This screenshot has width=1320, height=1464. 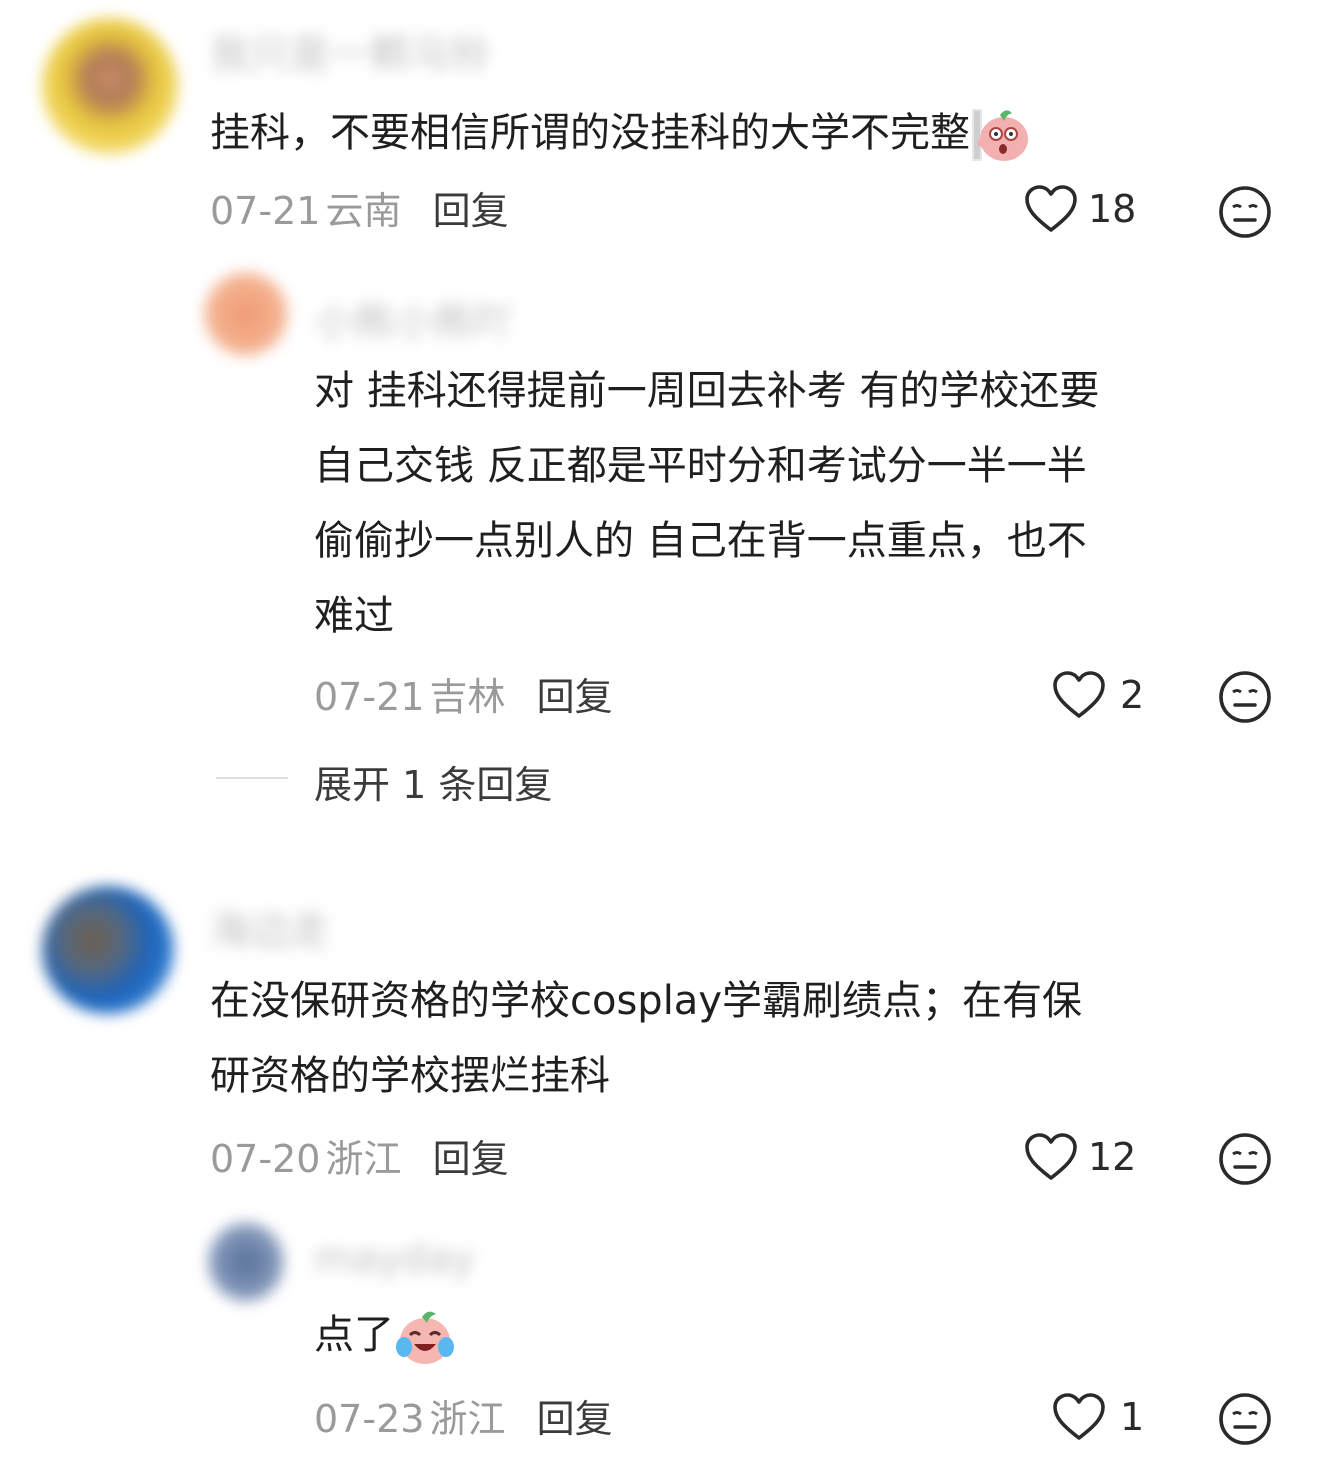 What do you see at coordinates (1132, 695) in the screenshot?
I see `like-count: 2` at bounding box center [1132, 695].